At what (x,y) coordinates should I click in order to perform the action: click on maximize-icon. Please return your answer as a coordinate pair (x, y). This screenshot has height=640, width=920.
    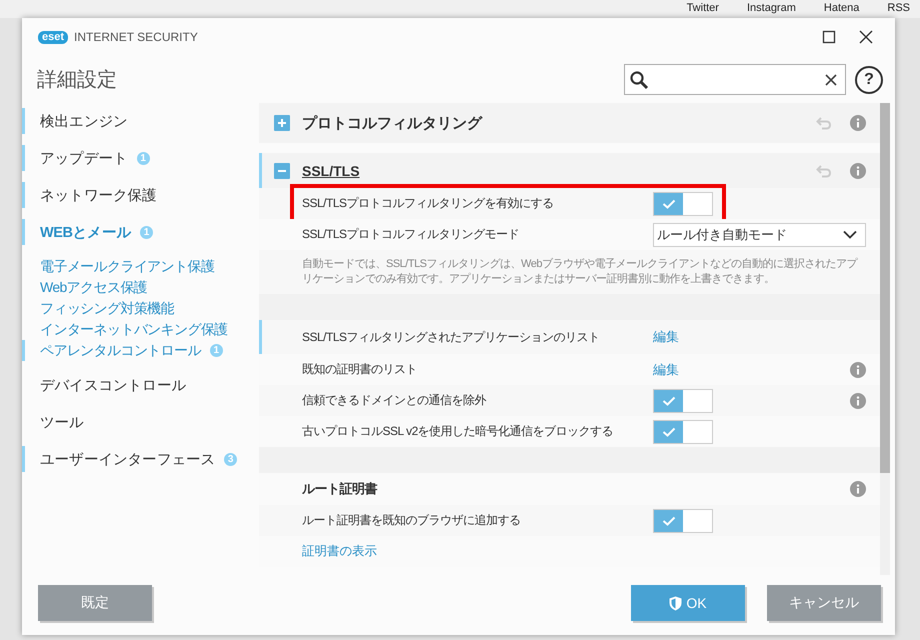
    Looking at the image, I should click on (829, 37).